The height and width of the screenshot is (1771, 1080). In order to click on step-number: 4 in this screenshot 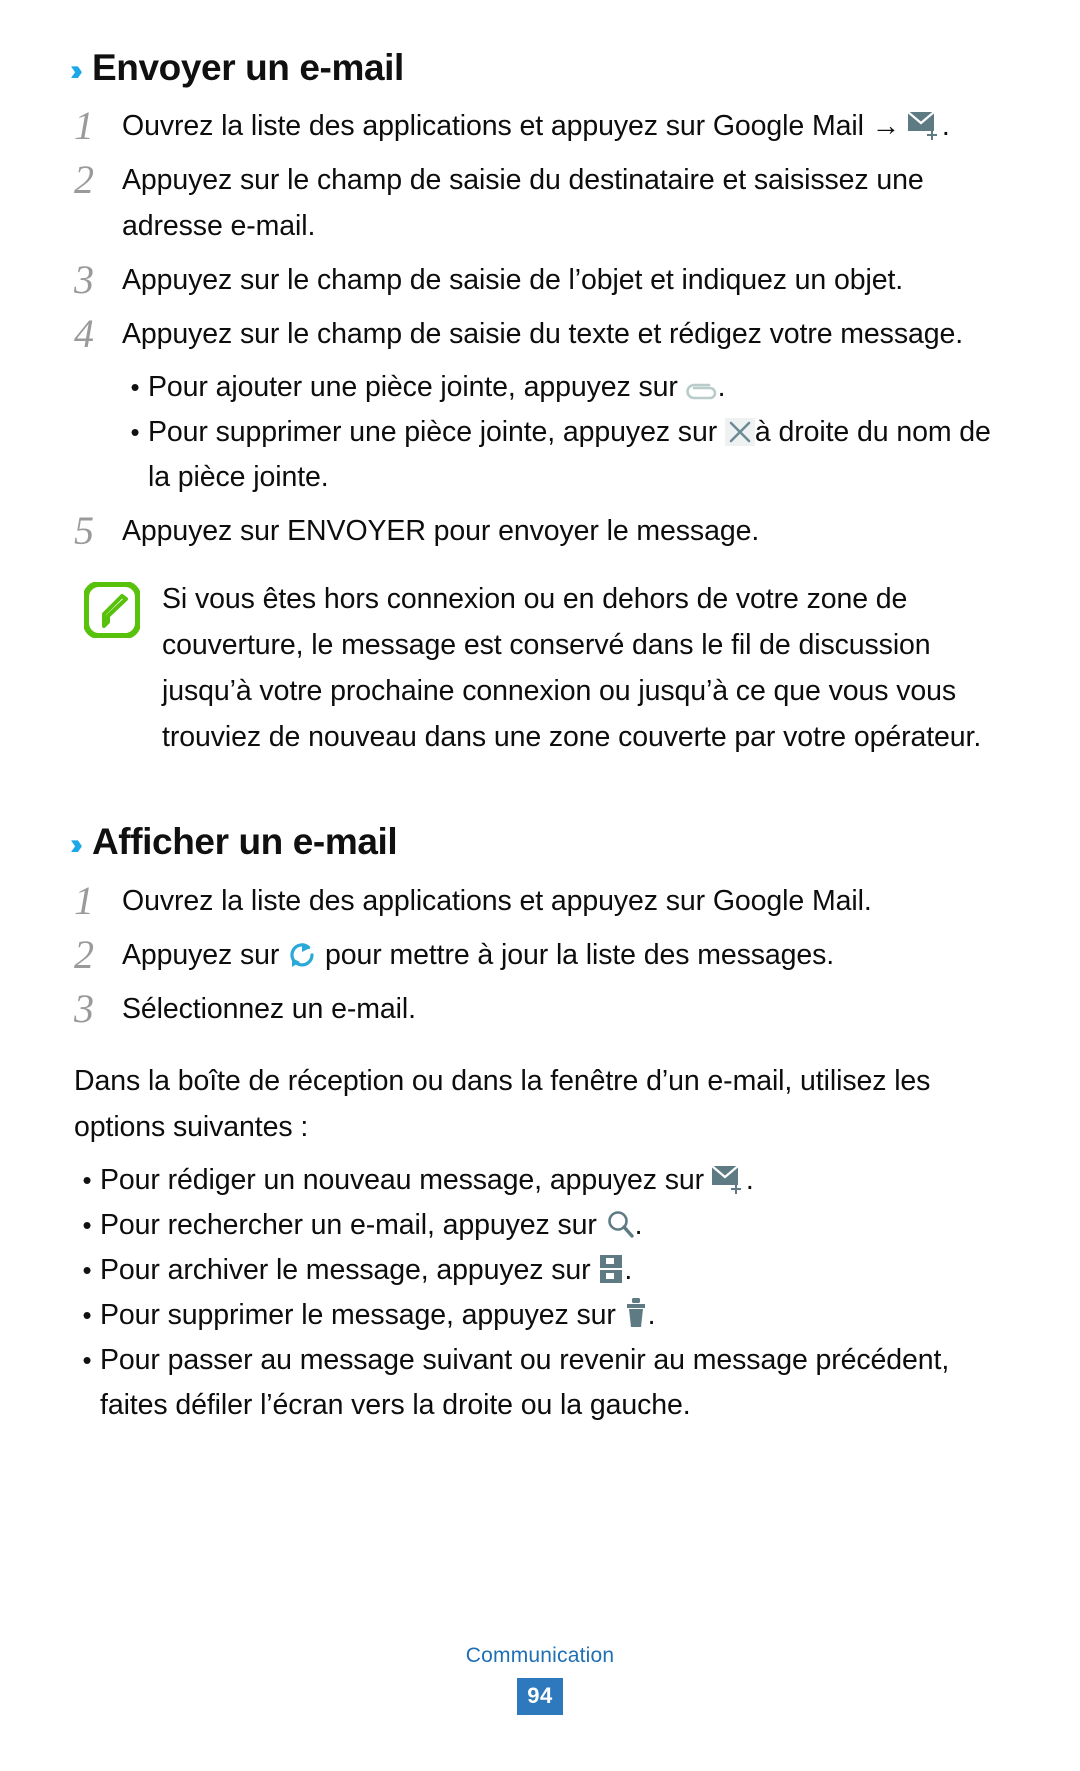, I will do `click(84, 333)`.